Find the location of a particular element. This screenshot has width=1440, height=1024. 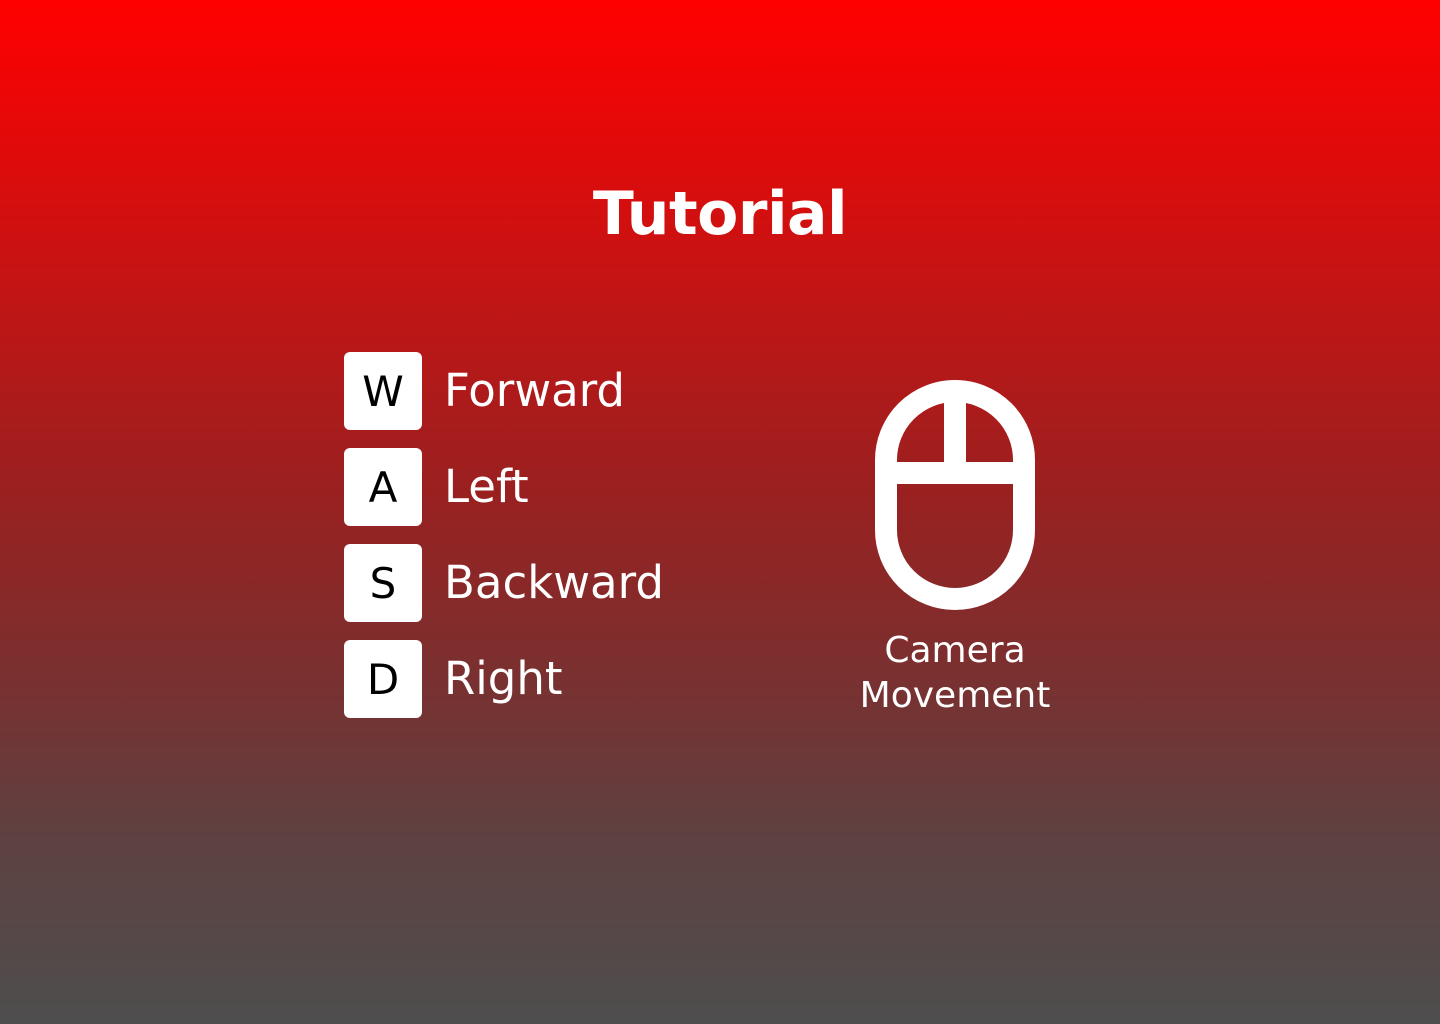

control-row-backward: S Backward is located at coordinates (504, 583).